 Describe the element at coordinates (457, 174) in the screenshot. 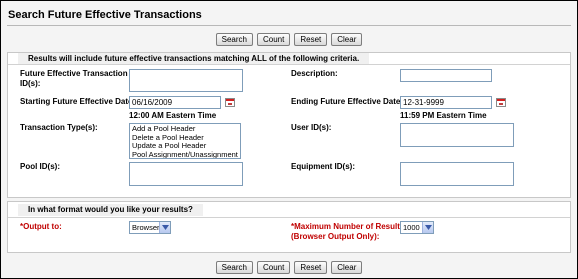

I see `equipment-ids-field` at that location.